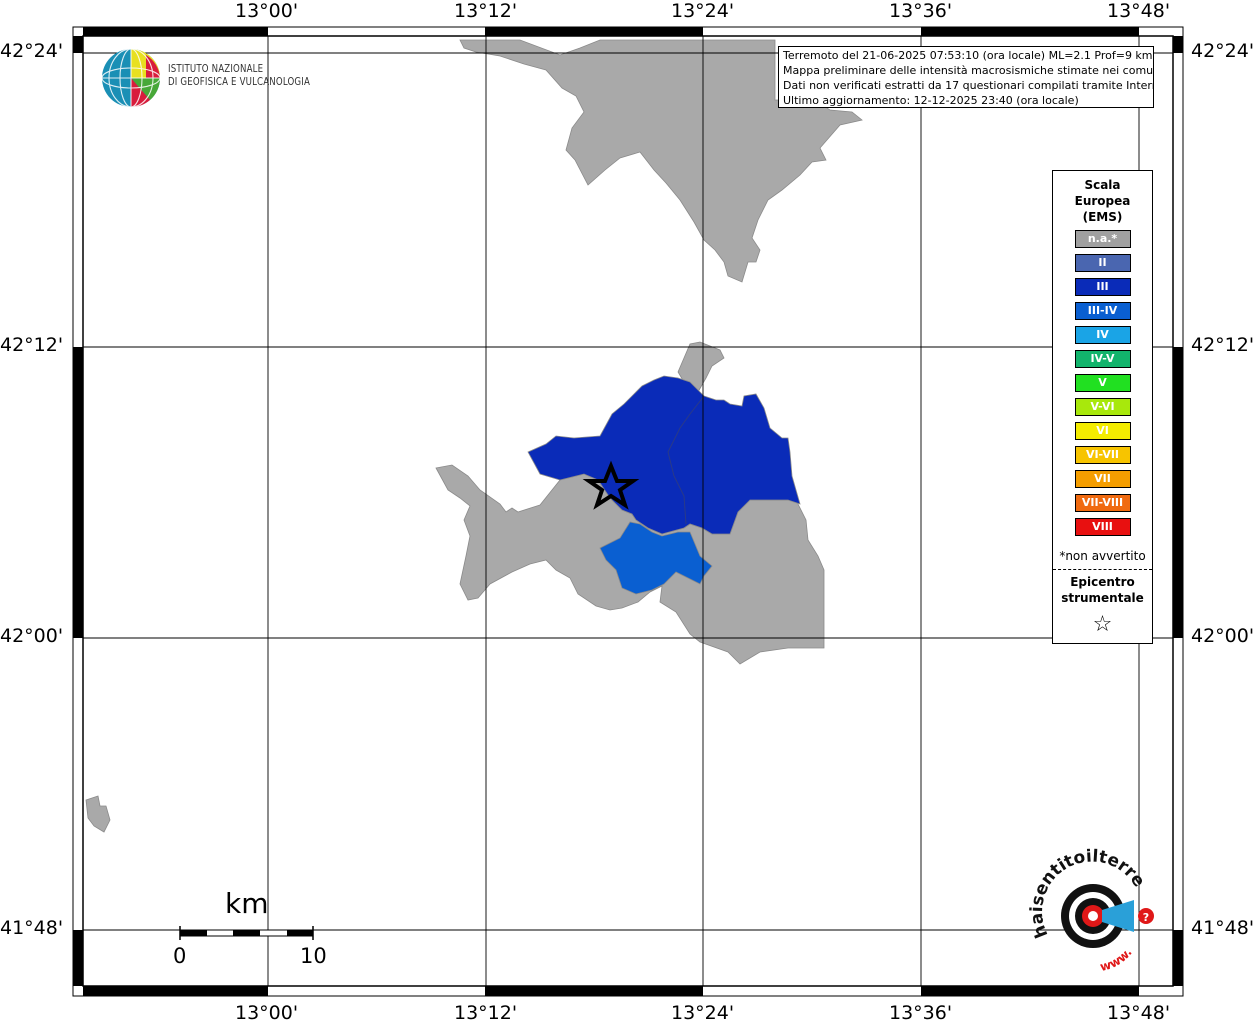 The image size is (1255, 1024). What do you see at coordinates (1139, 1013) in the screenshot?
I see `lon-label-bottom-4: 13°48'` at bounding box center [1139, 1013].